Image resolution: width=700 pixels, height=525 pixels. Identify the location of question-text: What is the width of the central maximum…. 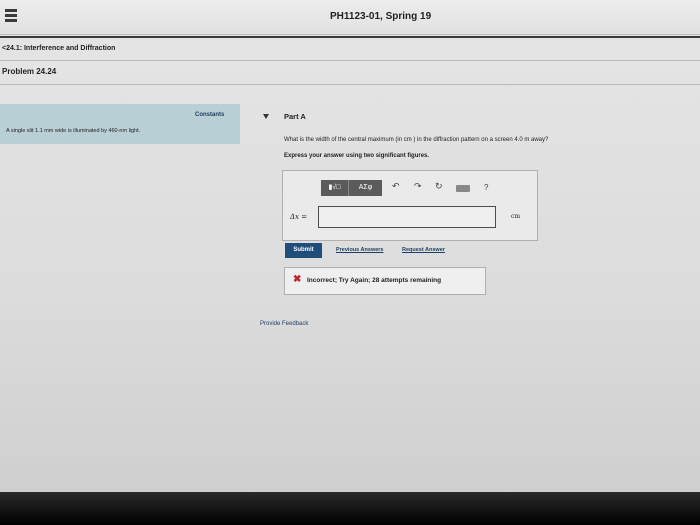
(416, 140).